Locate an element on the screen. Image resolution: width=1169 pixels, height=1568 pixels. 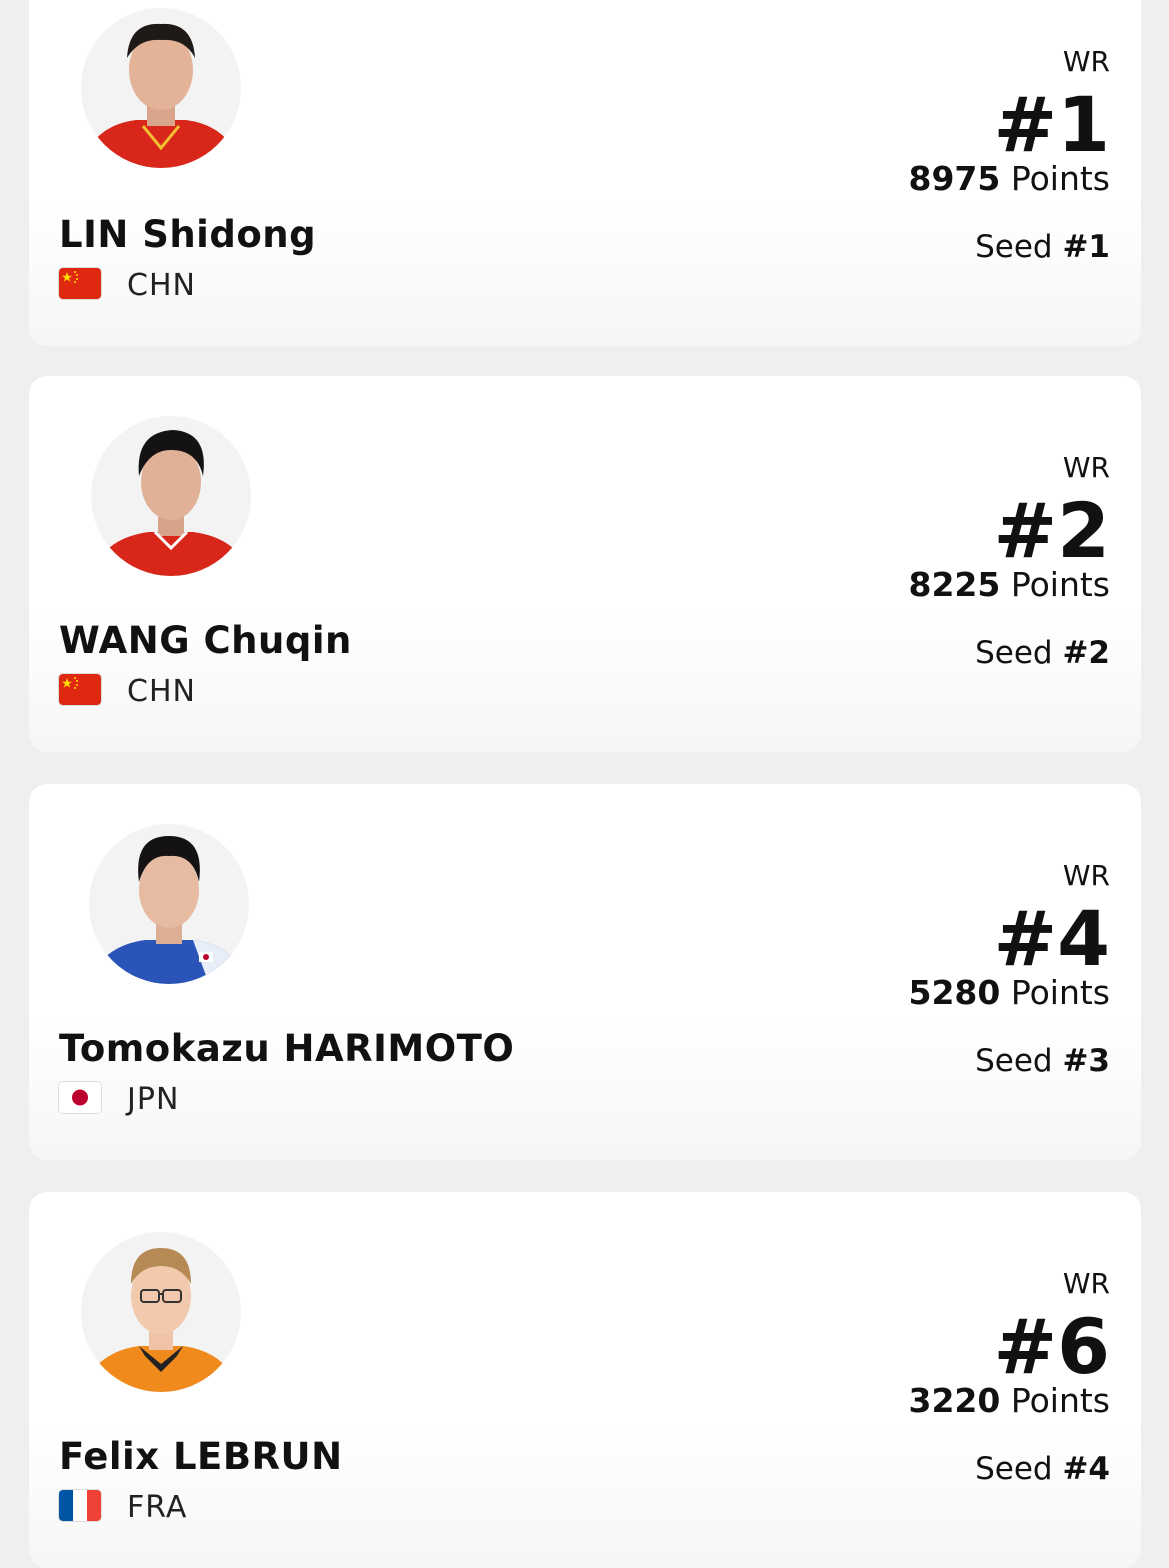
player-name: LIN Shidong is located at coordinates (187, 234).